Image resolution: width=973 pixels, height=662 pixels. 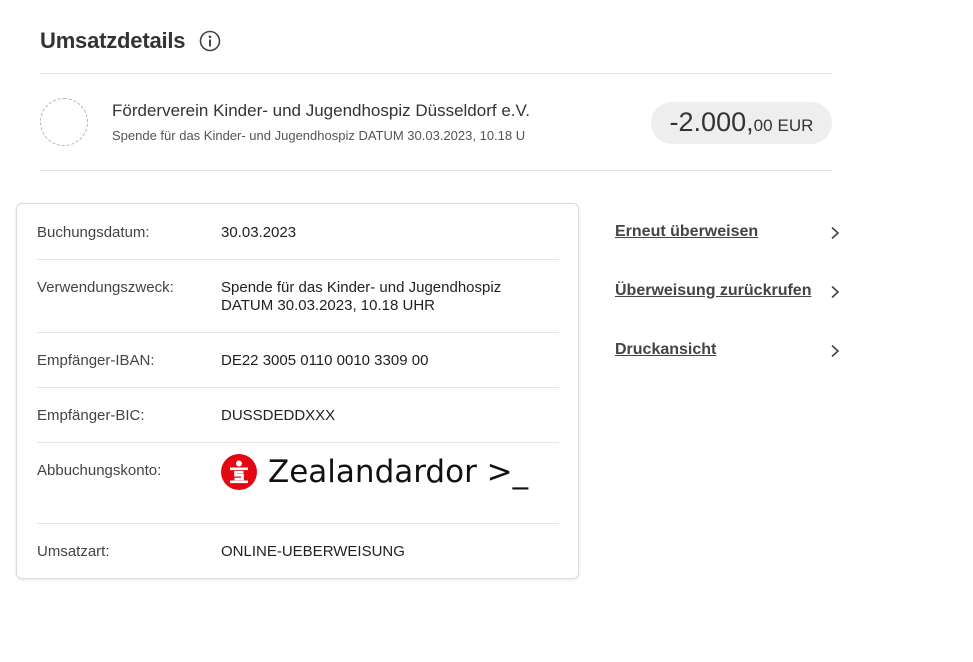 I want to click on purpose-line-1: Spende für das Kinder- und Jugendhospiz, so click(x=361, y=287).